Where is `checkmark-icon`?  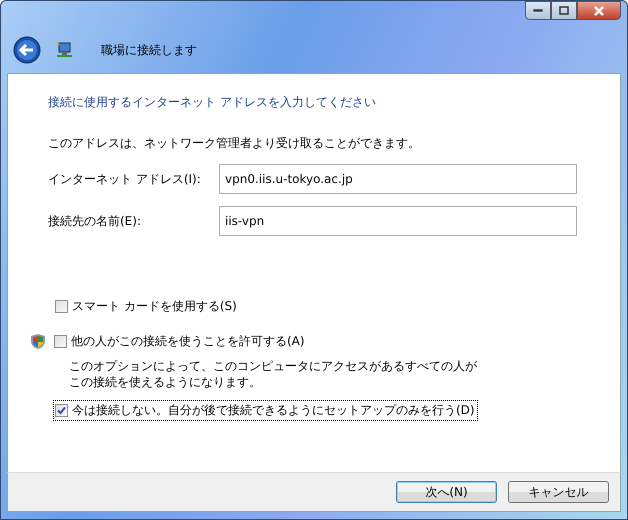 checkmark-icon is located at coordinates (61, 410).